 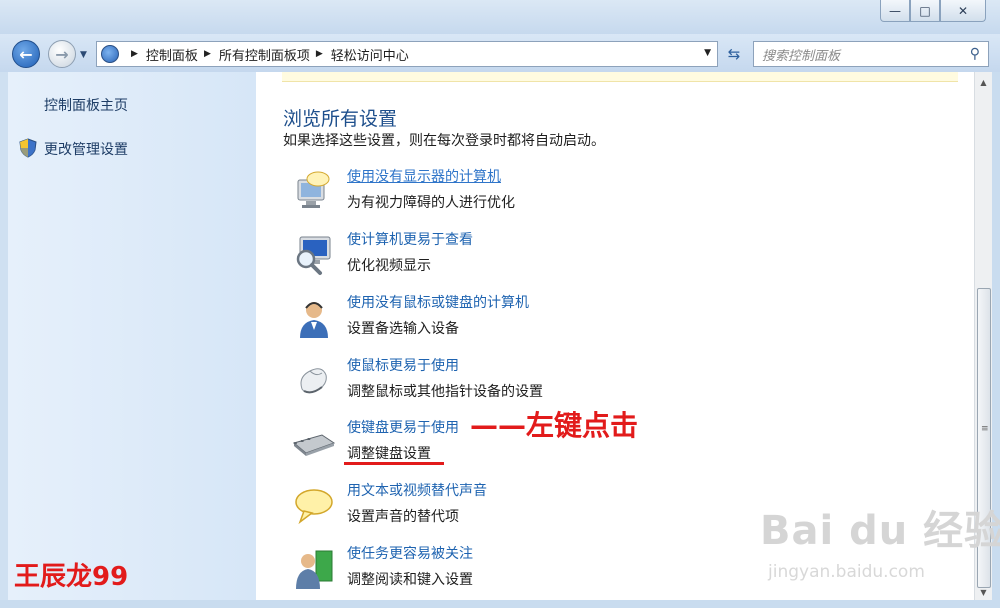 I want to click on back-button: ←, so click(x=26, y=54).